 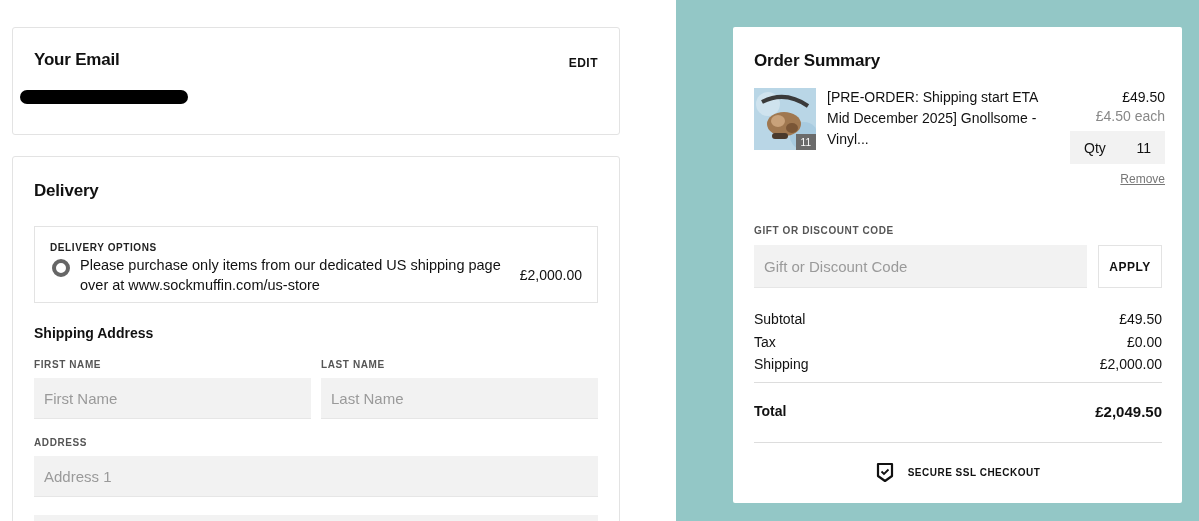 I want to click on field-label: GIFT OR DISCOUNT CODE, so click(x=824, y=230).